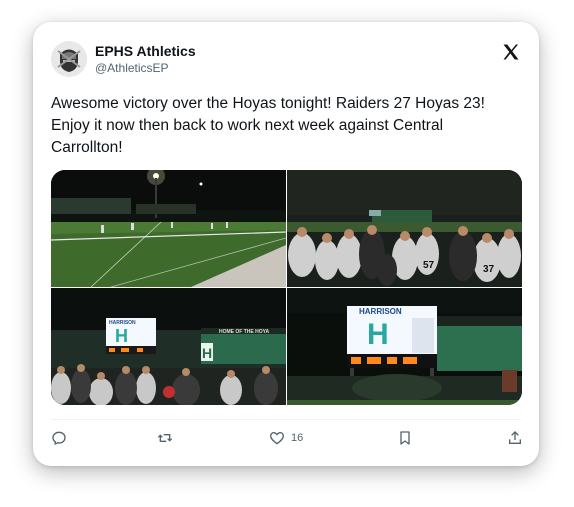 The image size is (574, 507). I want to click on share-button, so click(515, 438).